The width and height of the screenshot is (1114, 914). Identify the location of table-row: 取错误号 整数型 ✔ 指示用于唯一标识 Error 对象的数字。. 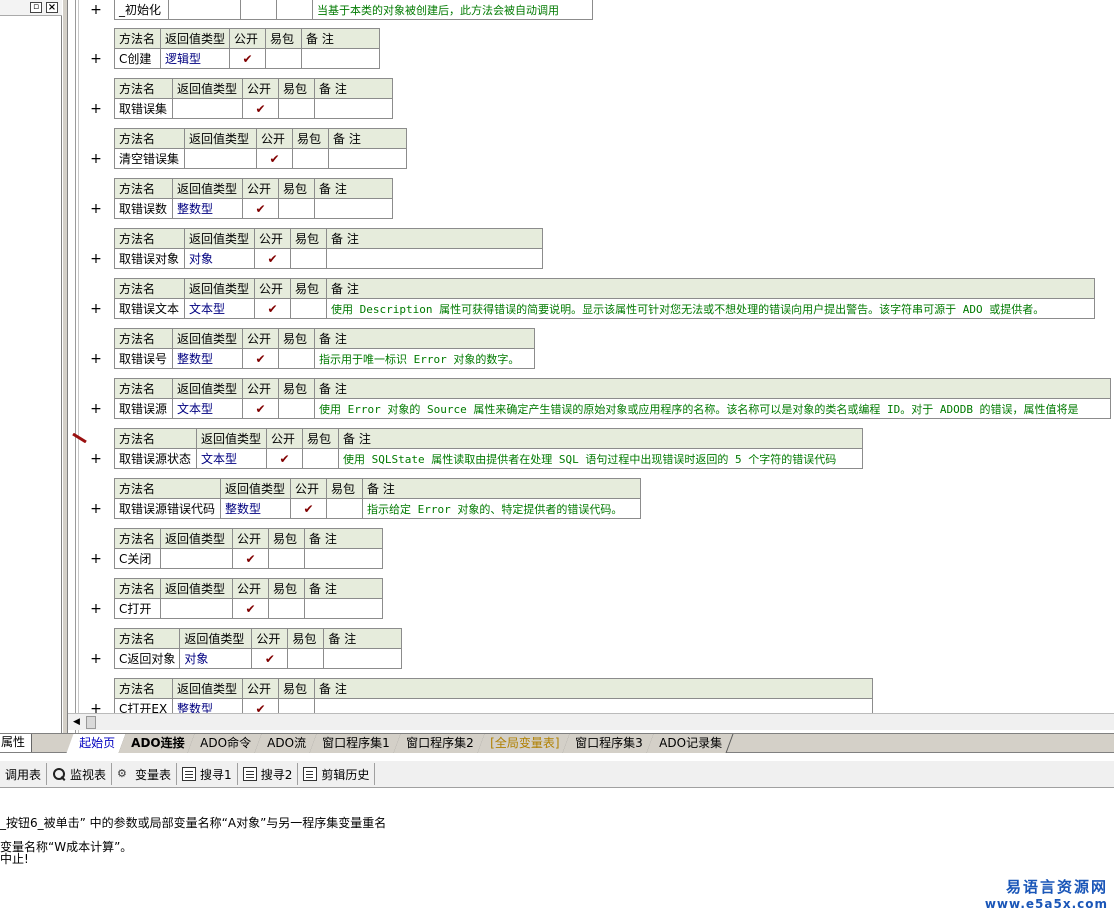
(324, 358).